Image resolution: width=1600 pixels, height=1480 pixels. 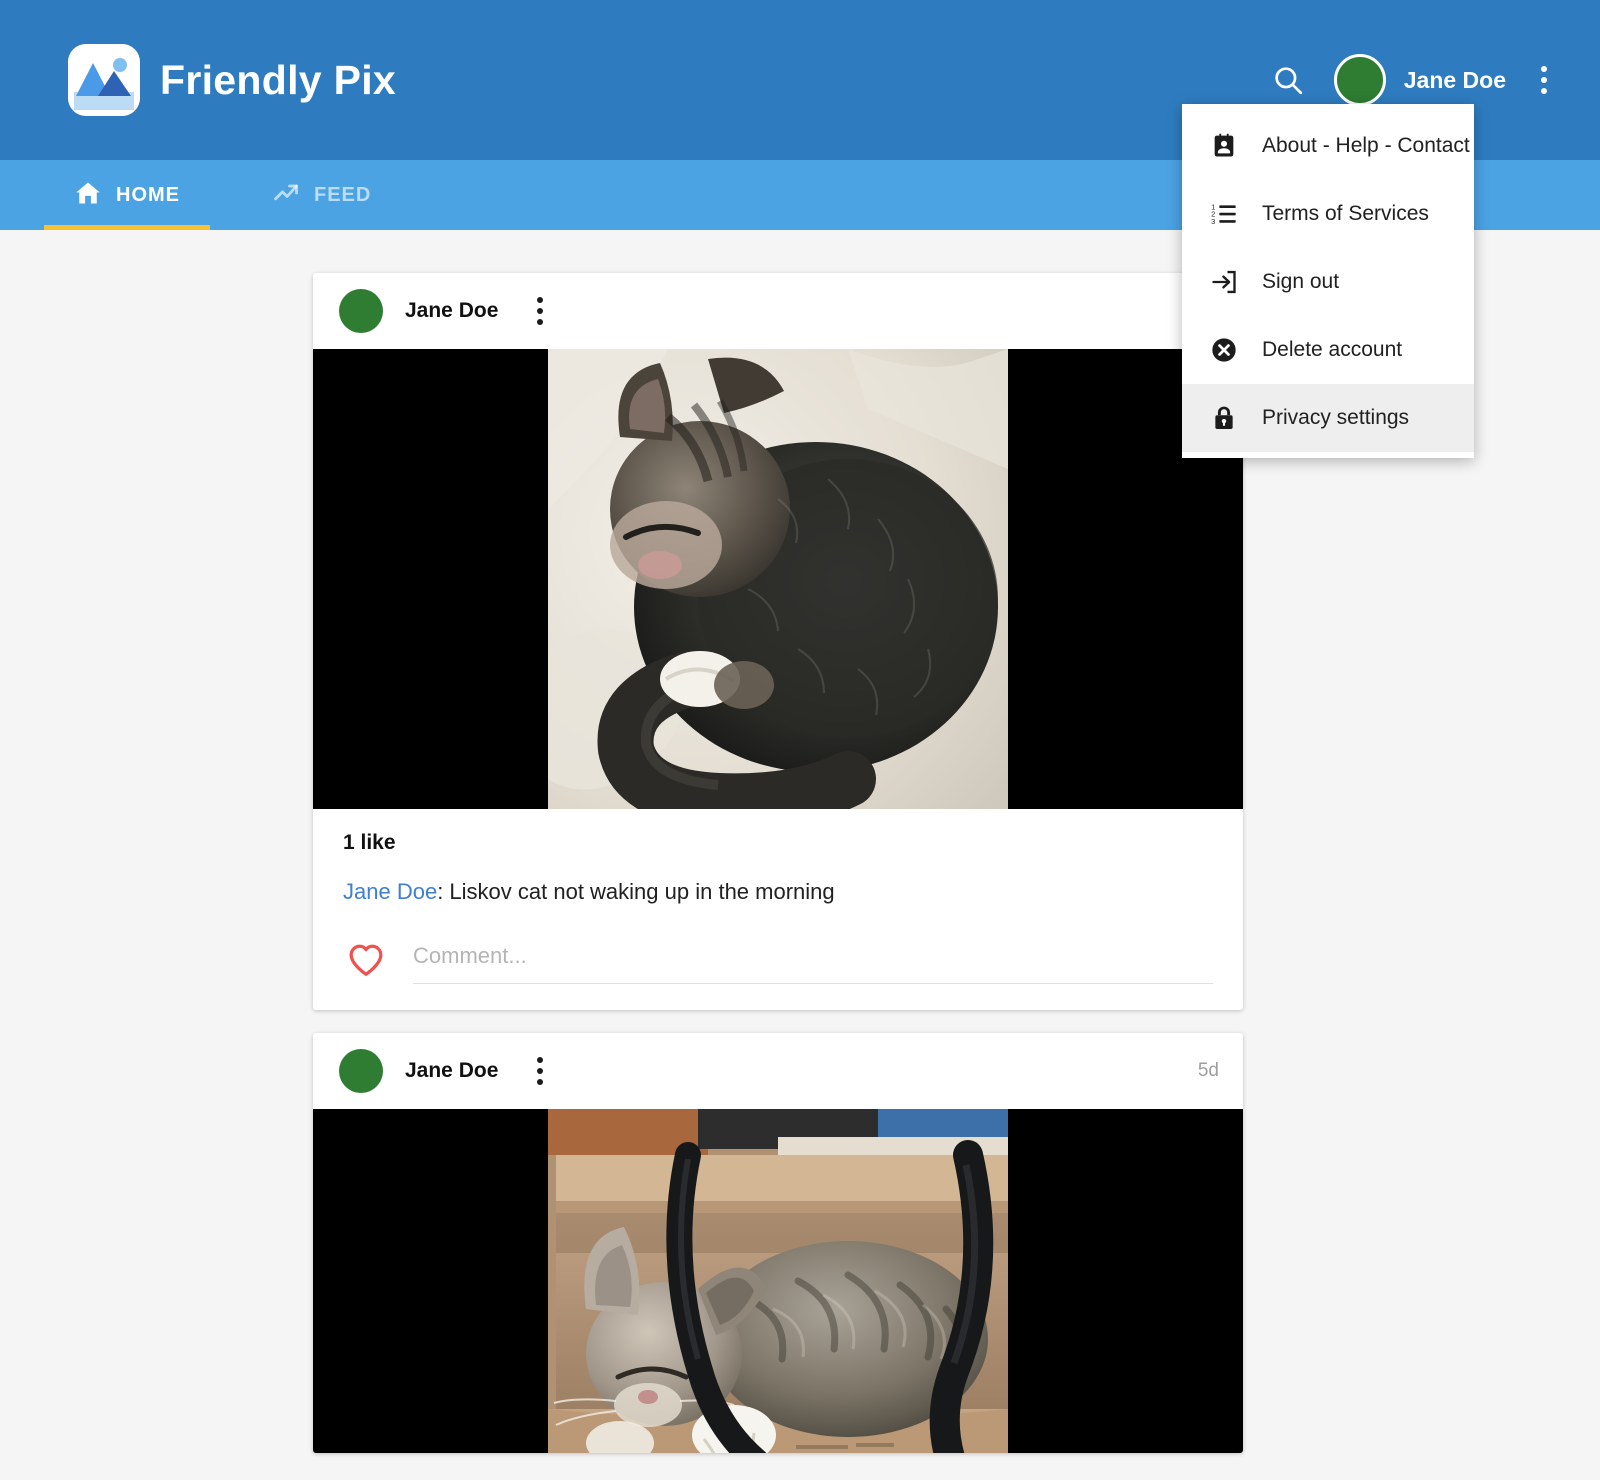 What do you see at coordinates (813, 960) in the screenshot?
I see `comment-input` at bounding box center [813, 960].